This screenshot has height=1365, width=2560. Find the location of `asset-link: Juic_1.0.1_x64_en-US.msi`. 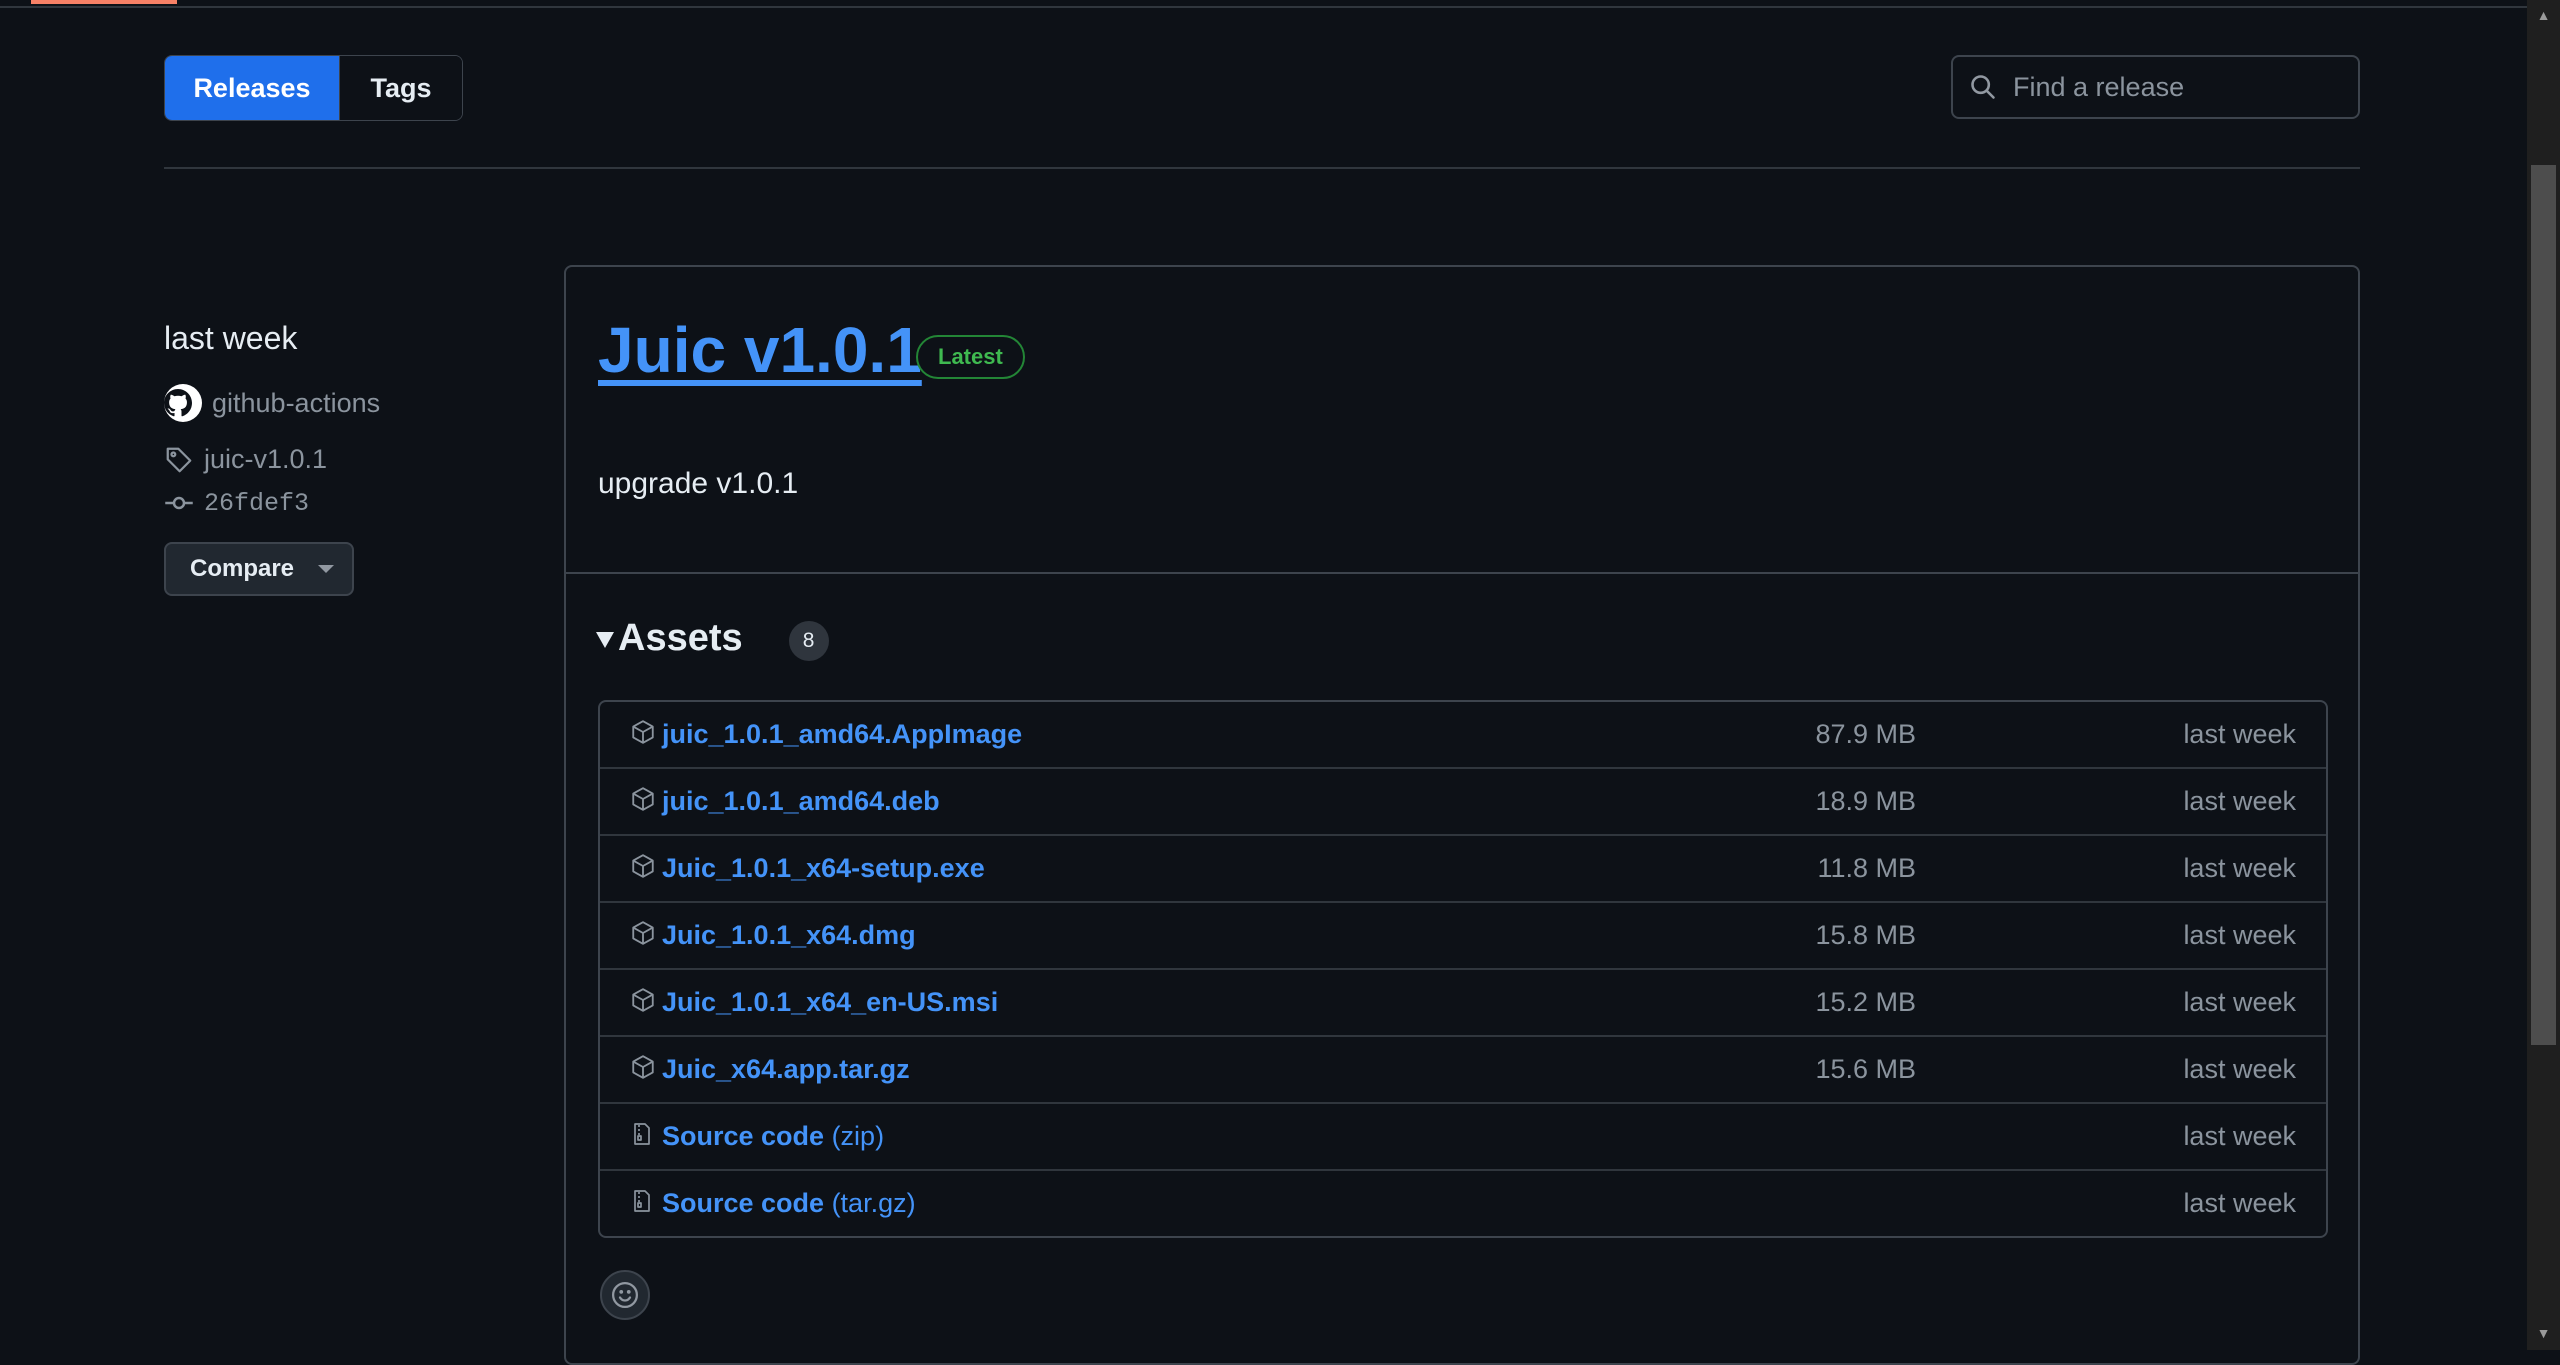

asset-link: Juic_1.0.1_x64_en-US.msi is located at coordinates (830, 1002).